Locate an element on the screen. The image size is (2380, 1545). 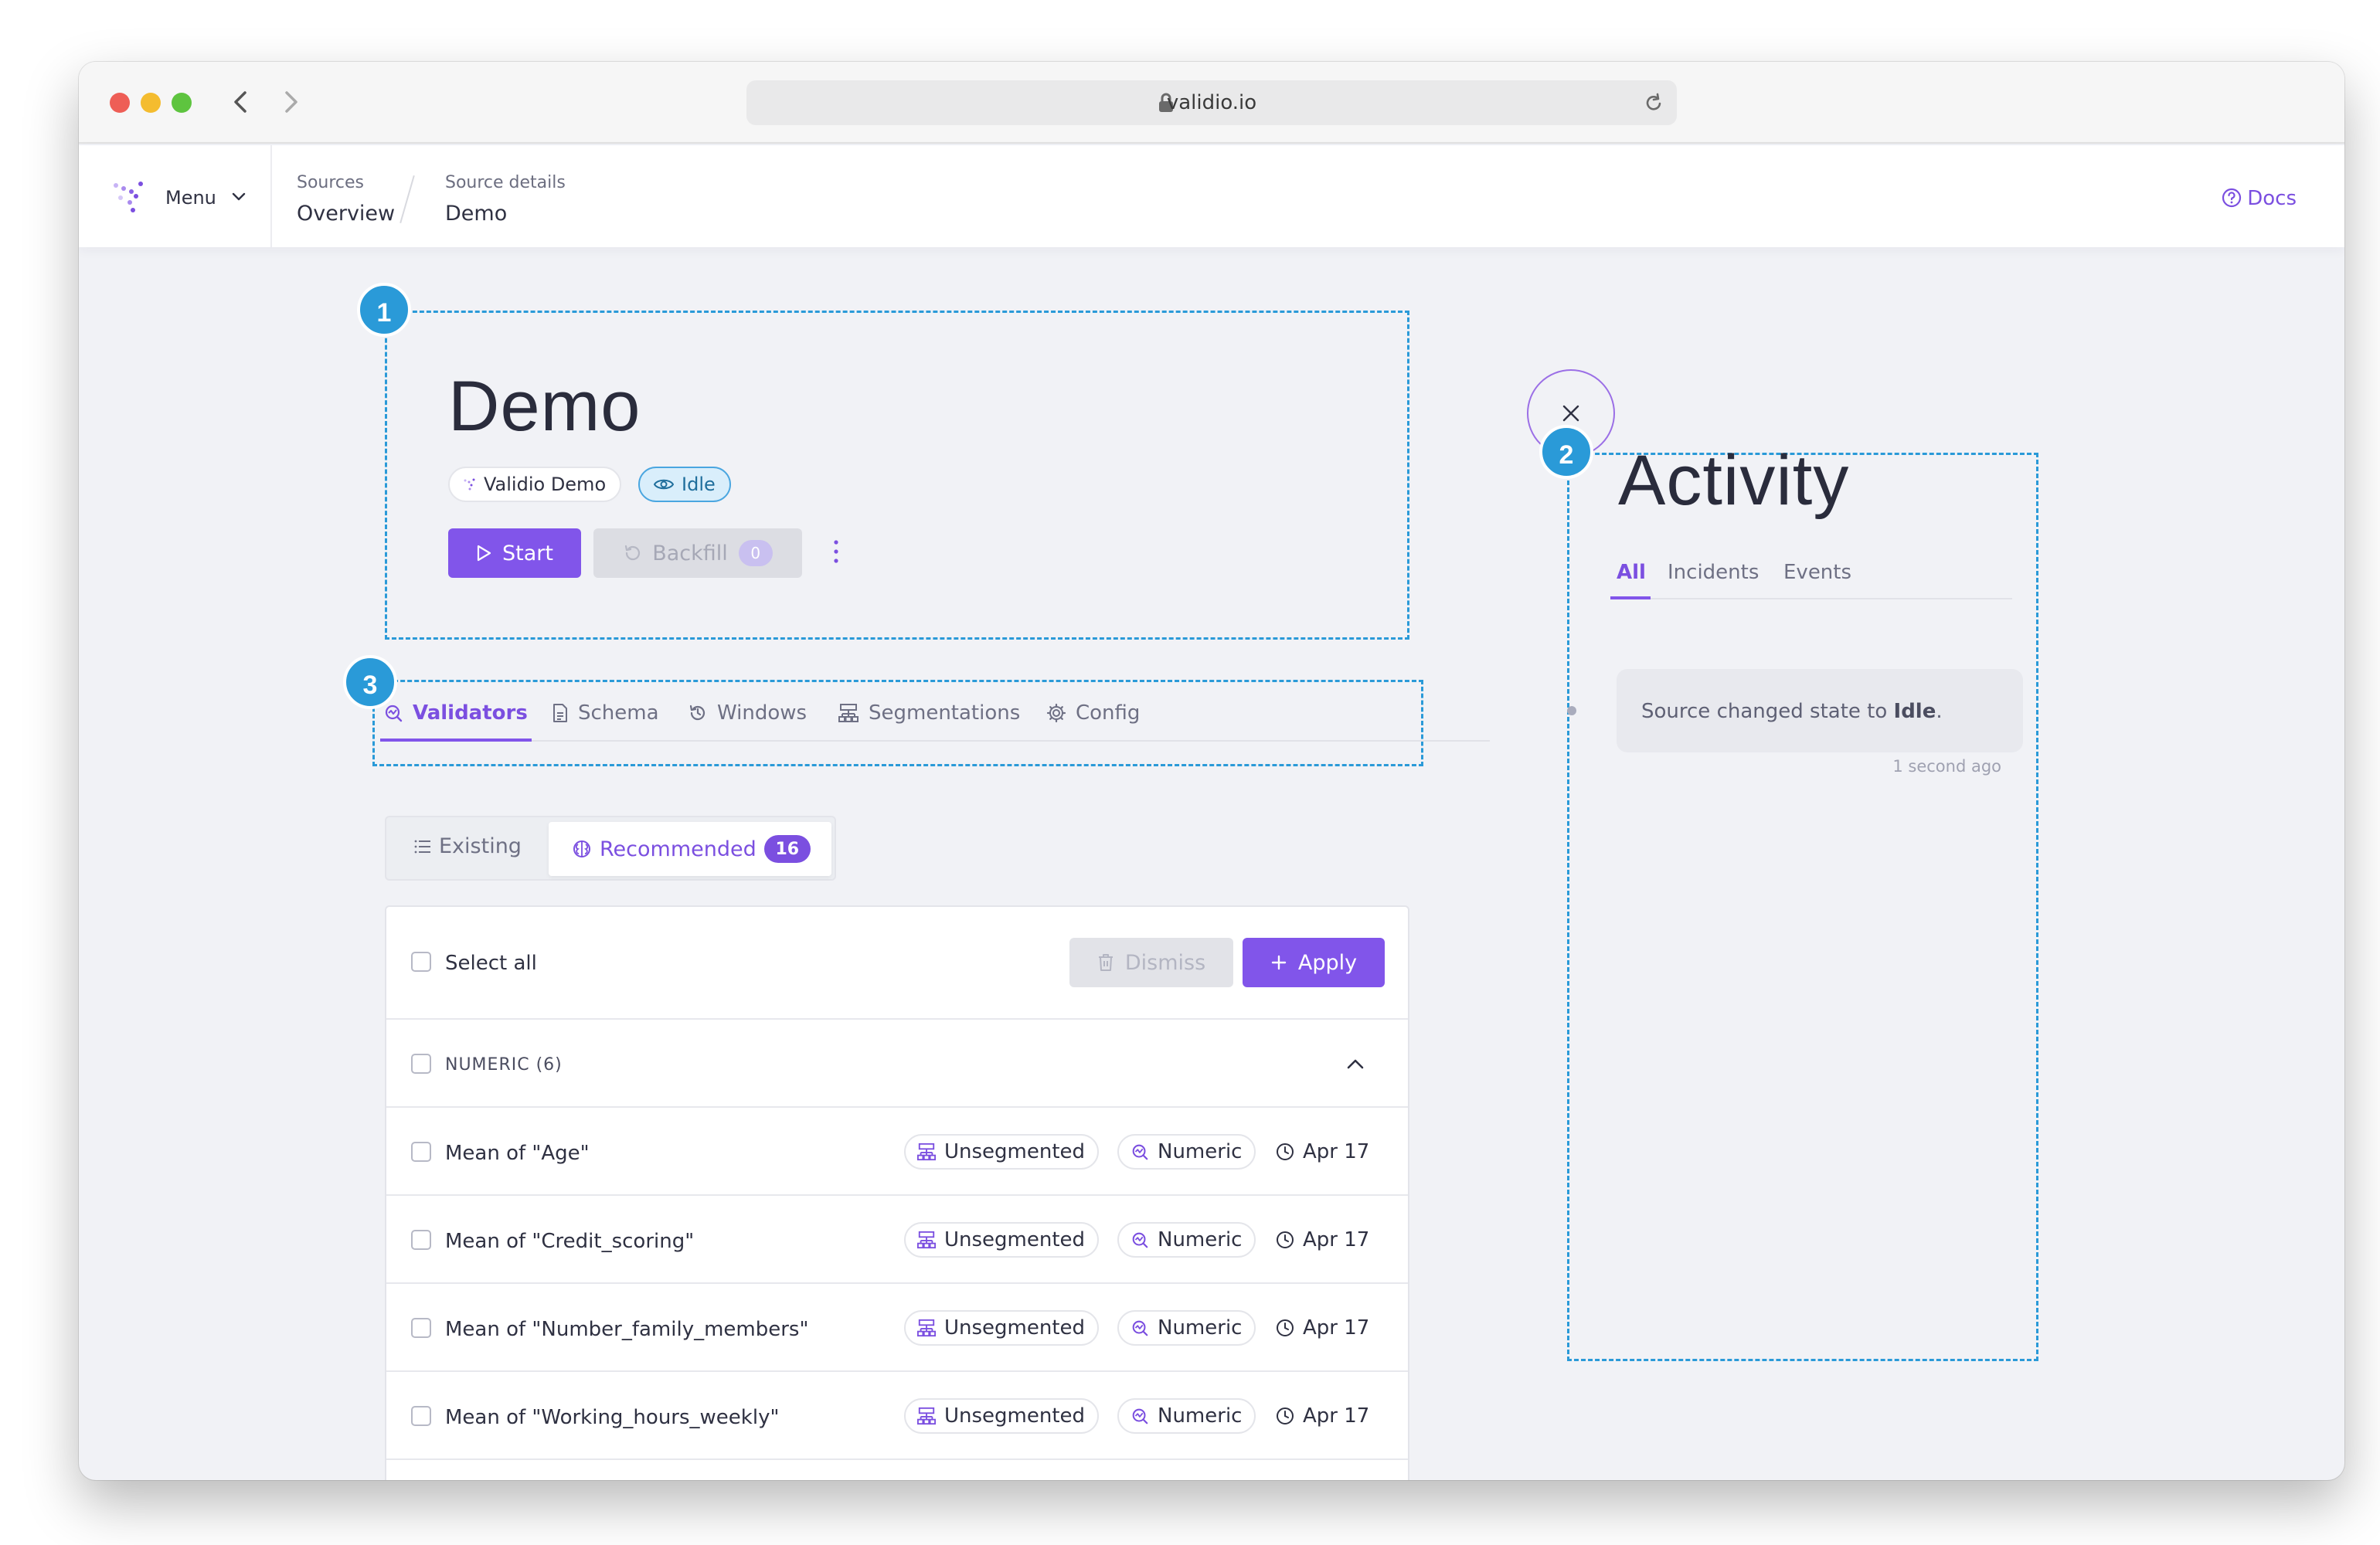
dismiss-button: Dismiss is located at coordinates (1151, 962).